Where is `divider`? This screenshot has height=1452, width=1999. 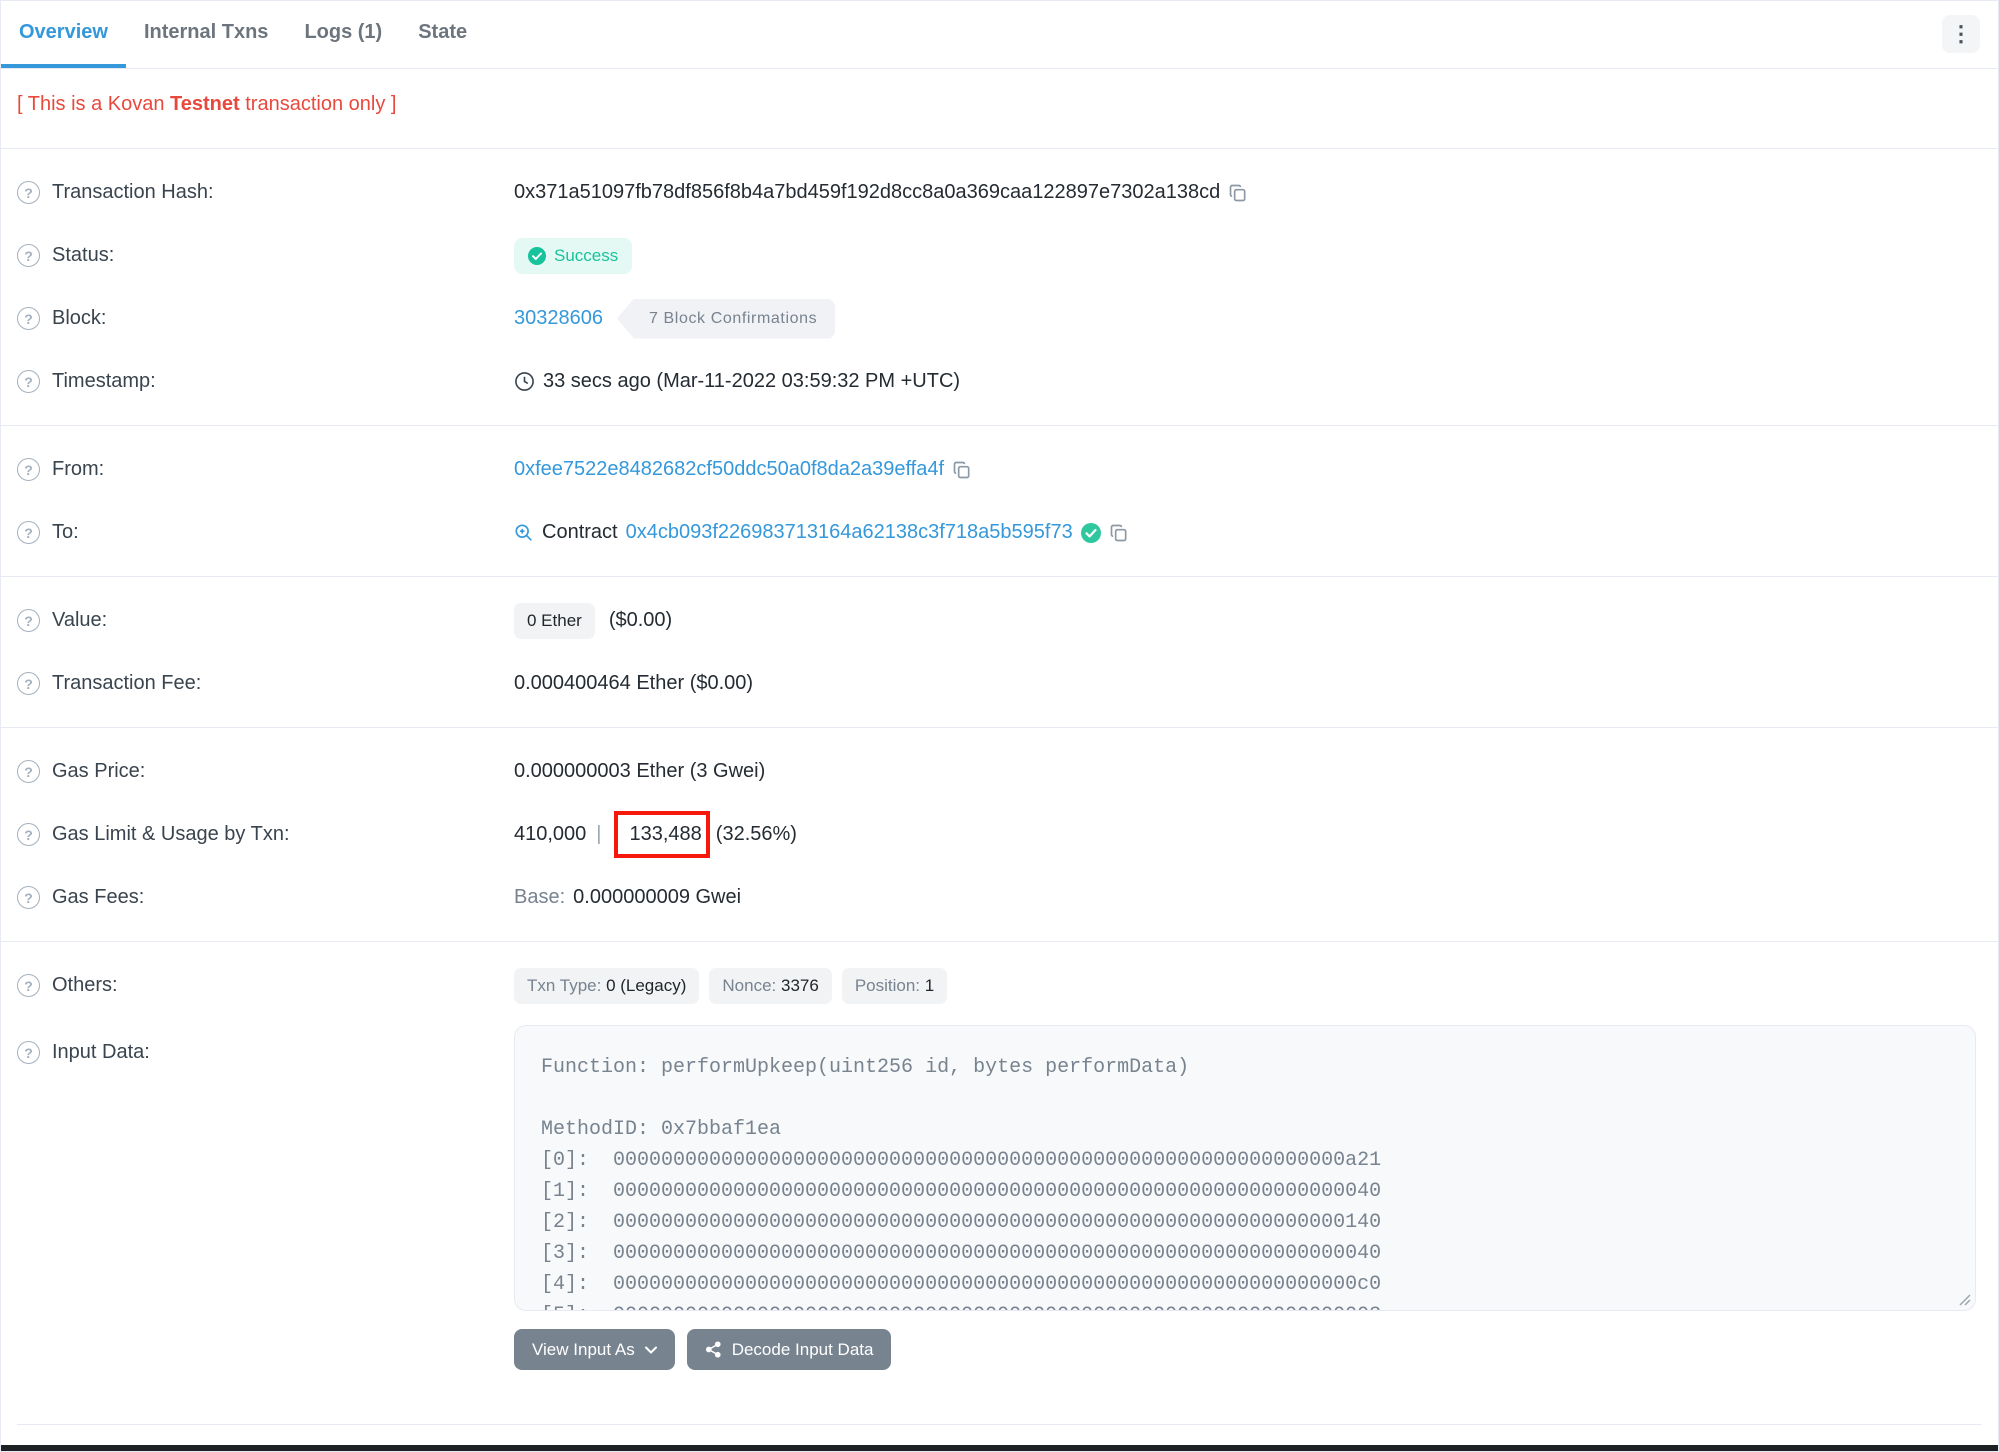 divider is located at coordinates (999, 1424).